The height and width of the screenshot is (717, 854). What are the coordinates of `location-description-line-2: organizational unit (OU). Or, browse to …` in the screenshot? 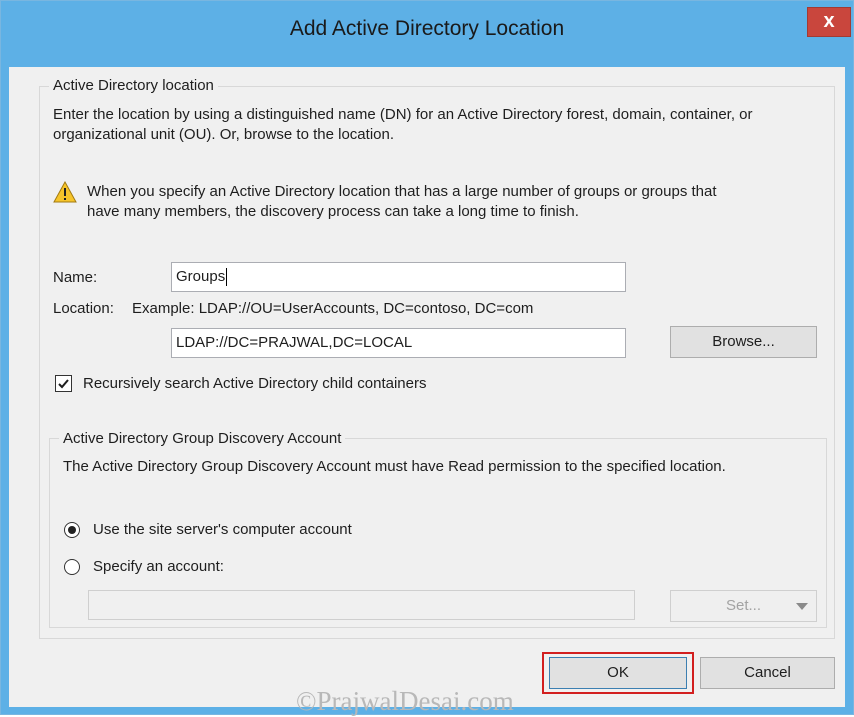 It's located at (224, 134).